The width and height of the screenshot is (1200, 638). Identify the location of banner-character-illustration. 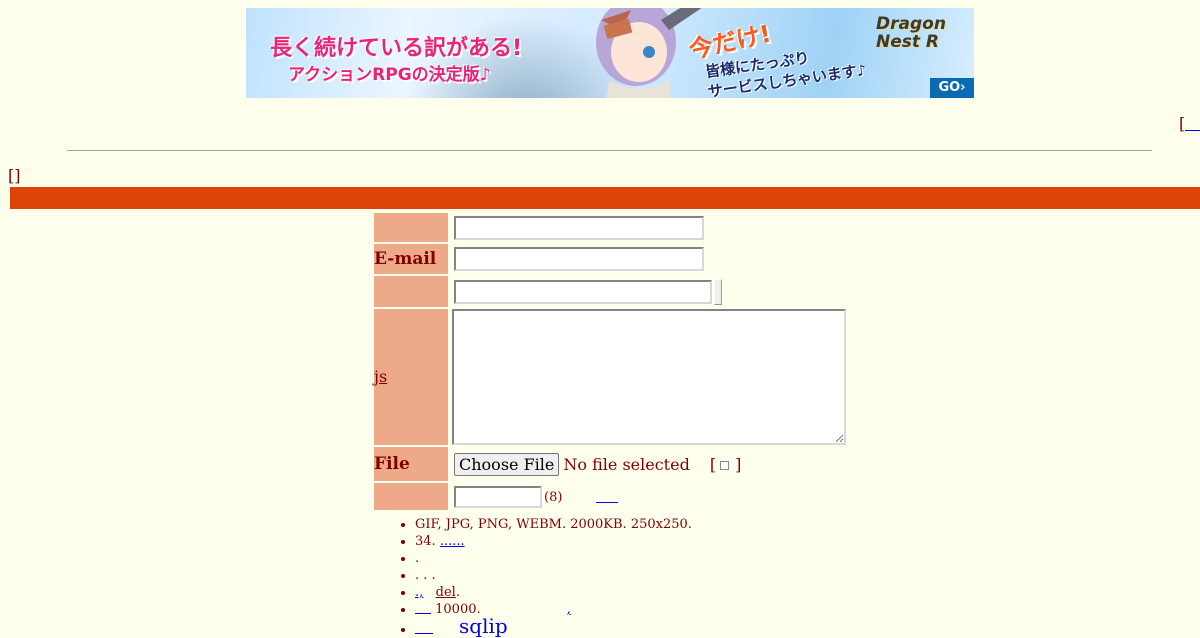
(649, 53).